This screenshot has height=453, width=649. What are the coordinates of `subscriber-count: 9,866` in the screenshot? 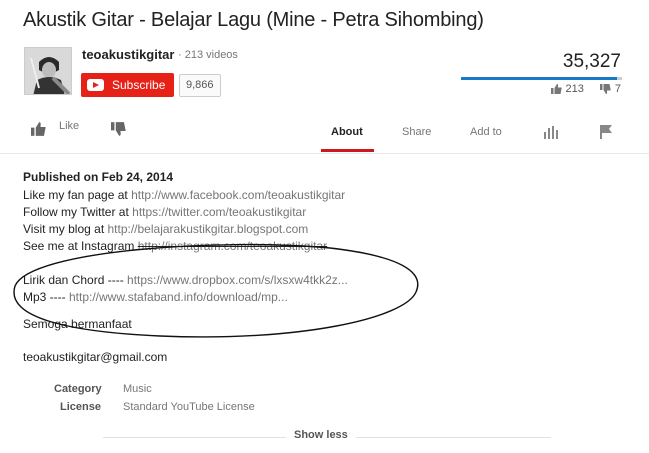 It's located at (200, 85).